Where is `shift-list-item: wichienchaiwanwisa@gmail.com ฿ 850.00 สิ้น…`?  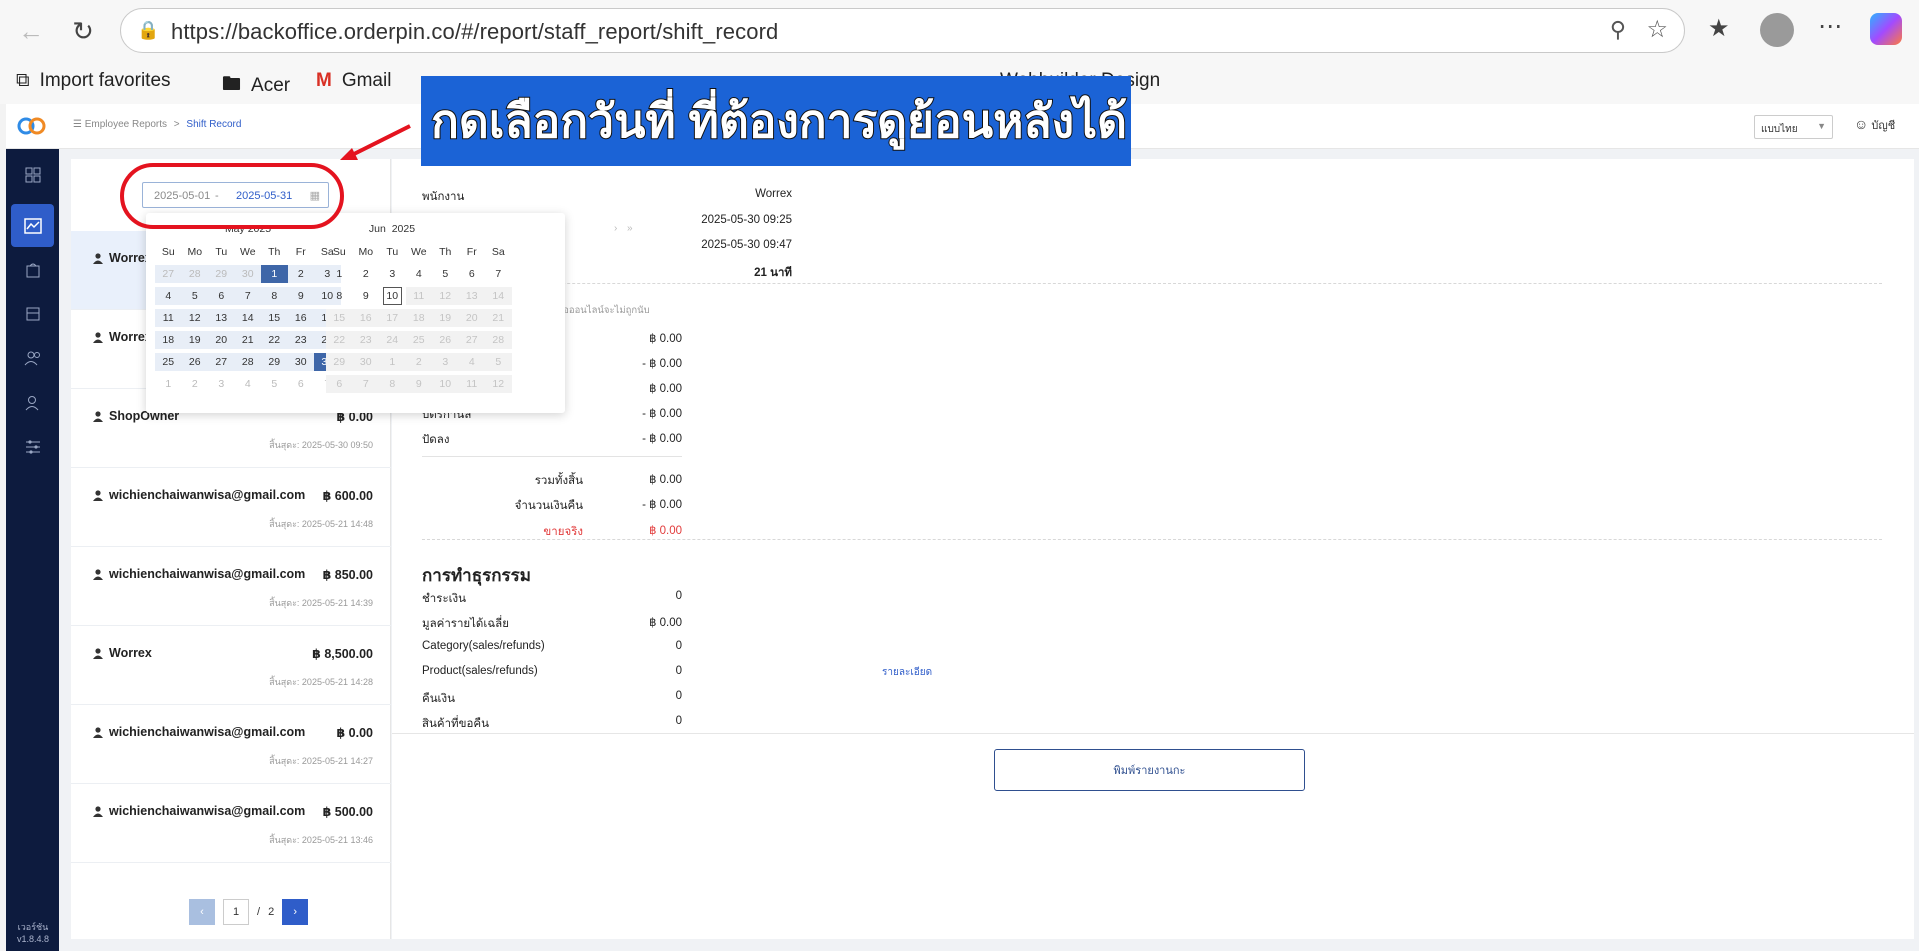
shift-list-item: wichienchaiwanwisa@gmail.com ฿ 850.00 สิ้น… is located at coordinates (231, 586).